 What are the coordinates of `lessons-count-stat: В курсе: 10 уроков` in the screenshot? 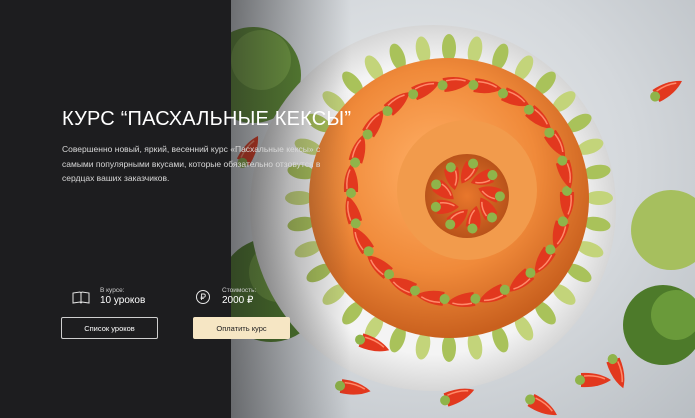 It's located at (107, 297).